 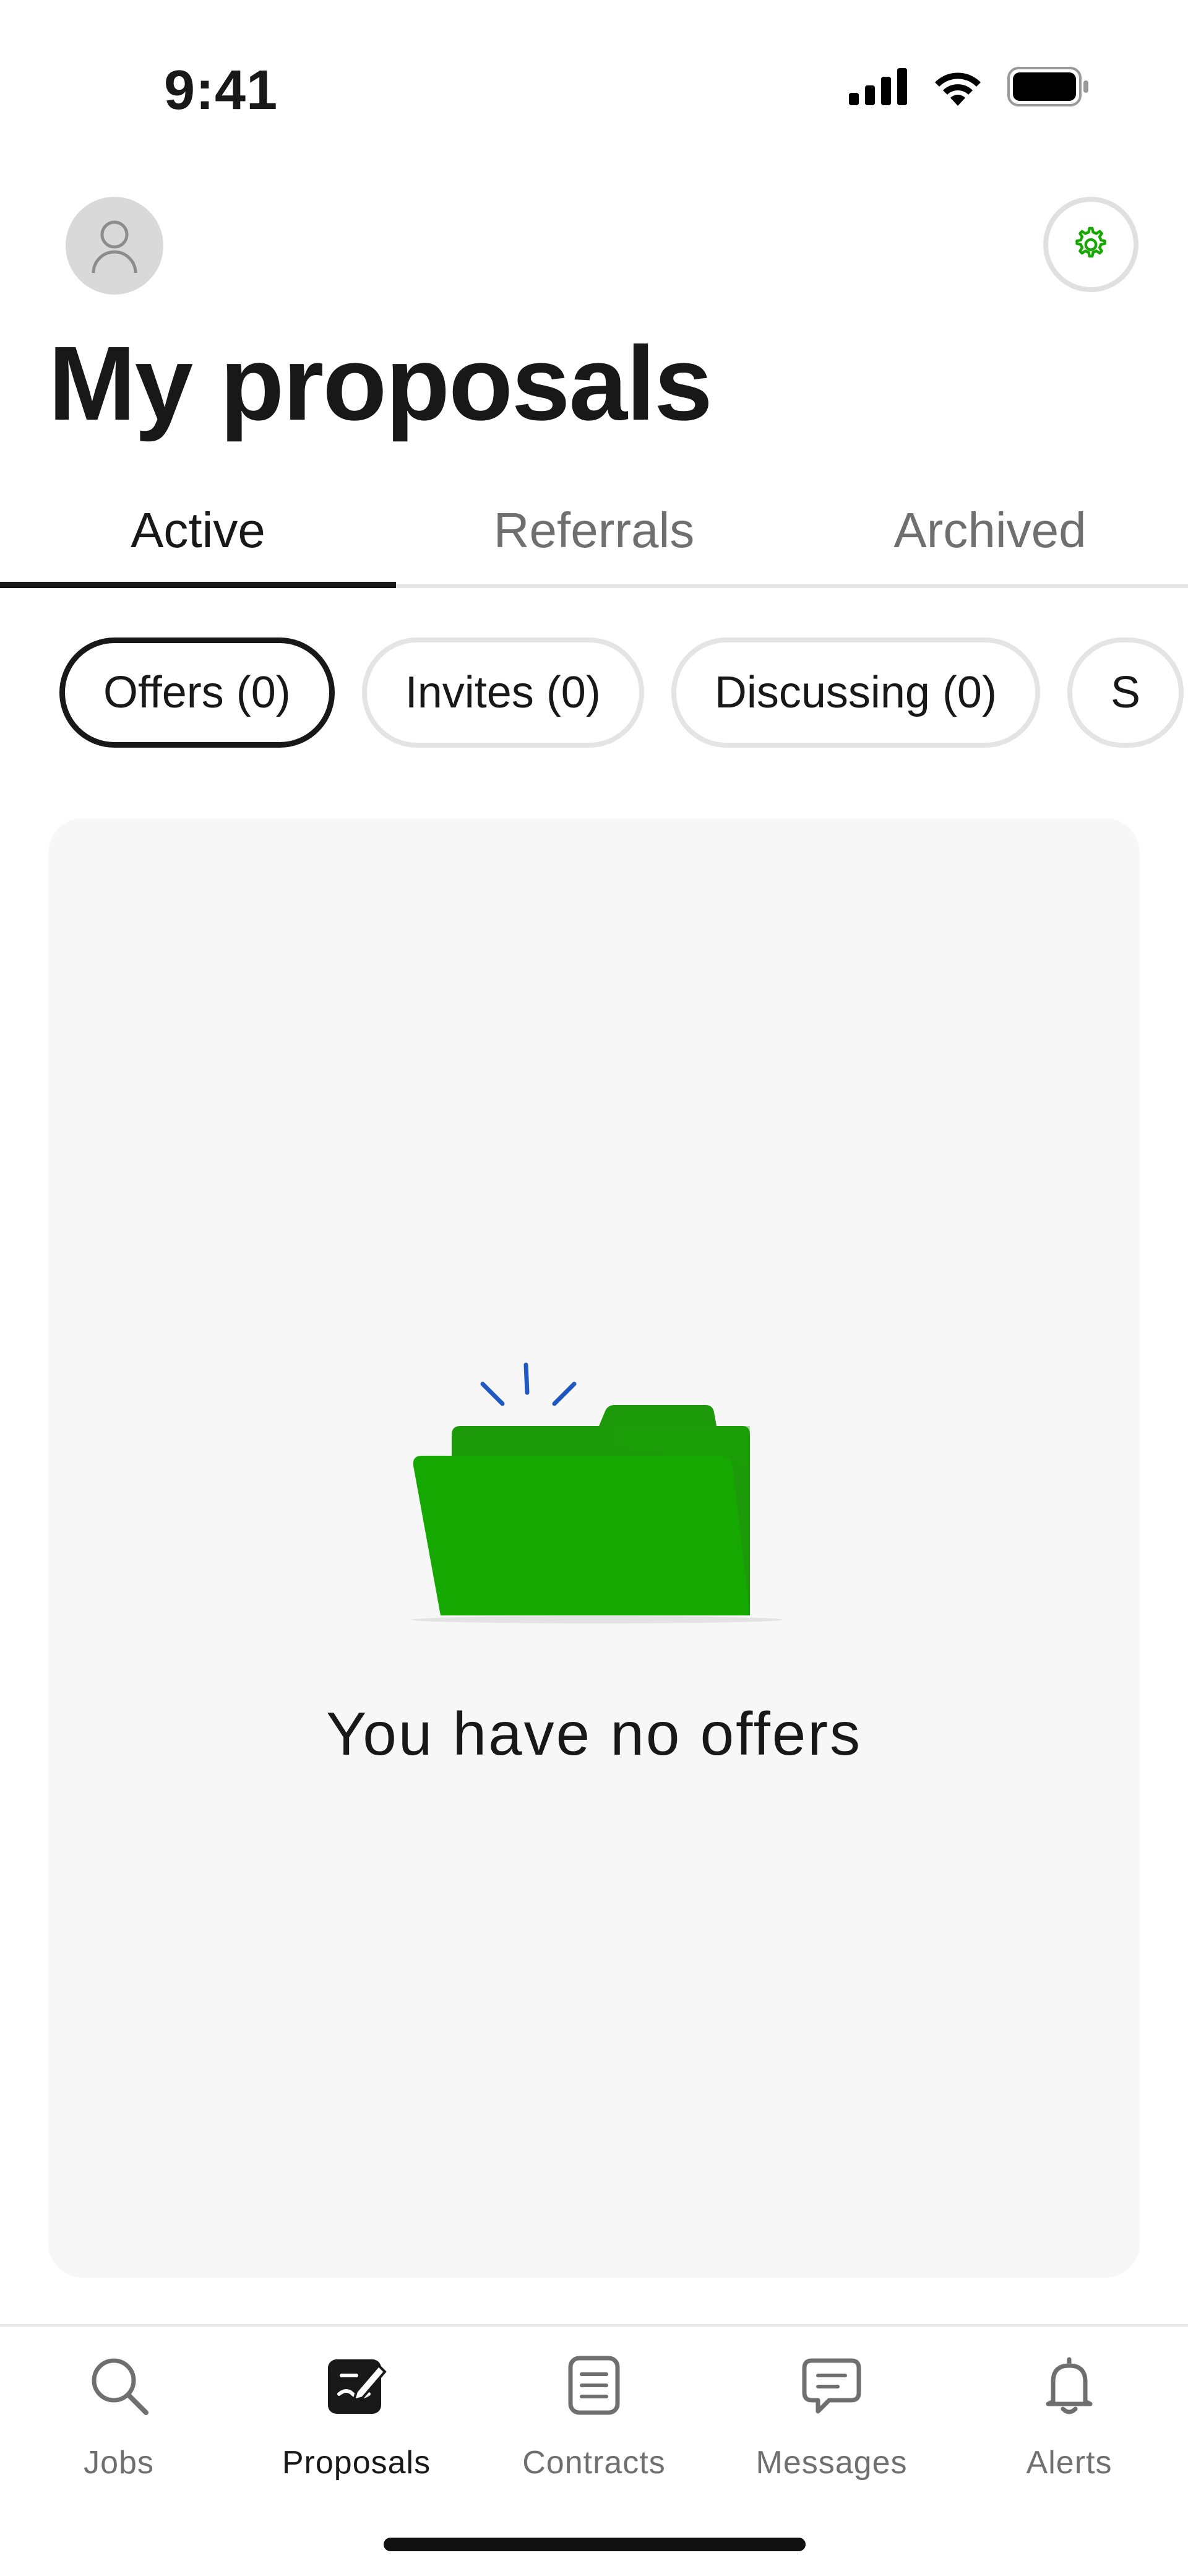 What do you see at coordinates (221, 90) in the screenshot?
I see `status-time: 9:41` at bounding box center [221, 90].